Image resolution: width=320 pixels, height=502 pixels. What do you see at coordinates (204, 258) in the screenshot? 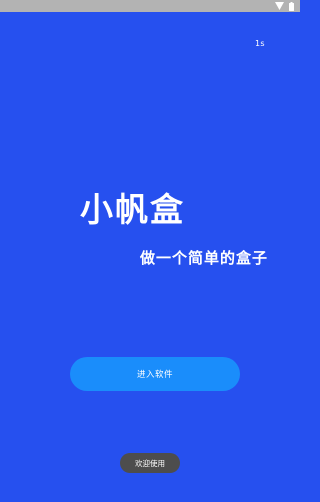
I see `app-slogan: 做一个简单的盒子` at bounding box center [204, 258].